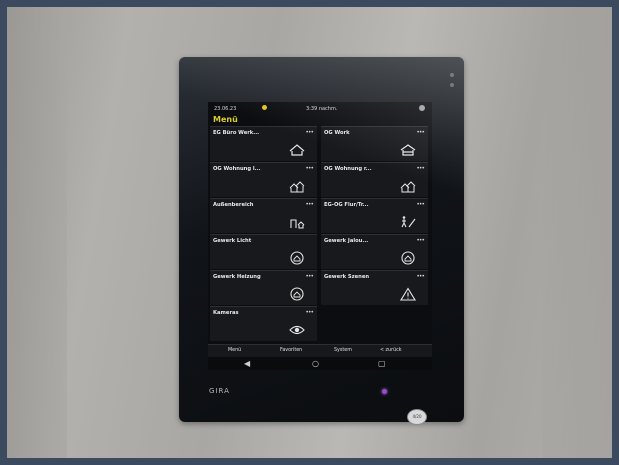 This screenshot has width=619, height=465. Describe the element at coordinates (347, 277) in the screenshot. I see `tile-label: Gewerk Szenen` at that location.